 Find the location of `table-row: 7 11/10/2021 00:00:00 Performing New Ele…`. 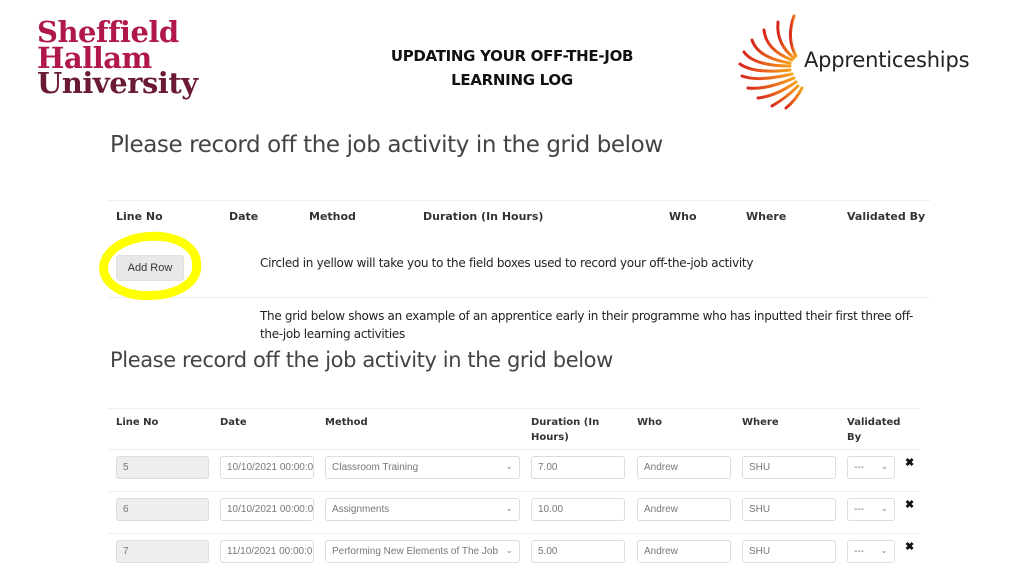

table-row: 7 11/10/2021 00:00:00 Performing New Ele… is located at coordinates (514, 554).